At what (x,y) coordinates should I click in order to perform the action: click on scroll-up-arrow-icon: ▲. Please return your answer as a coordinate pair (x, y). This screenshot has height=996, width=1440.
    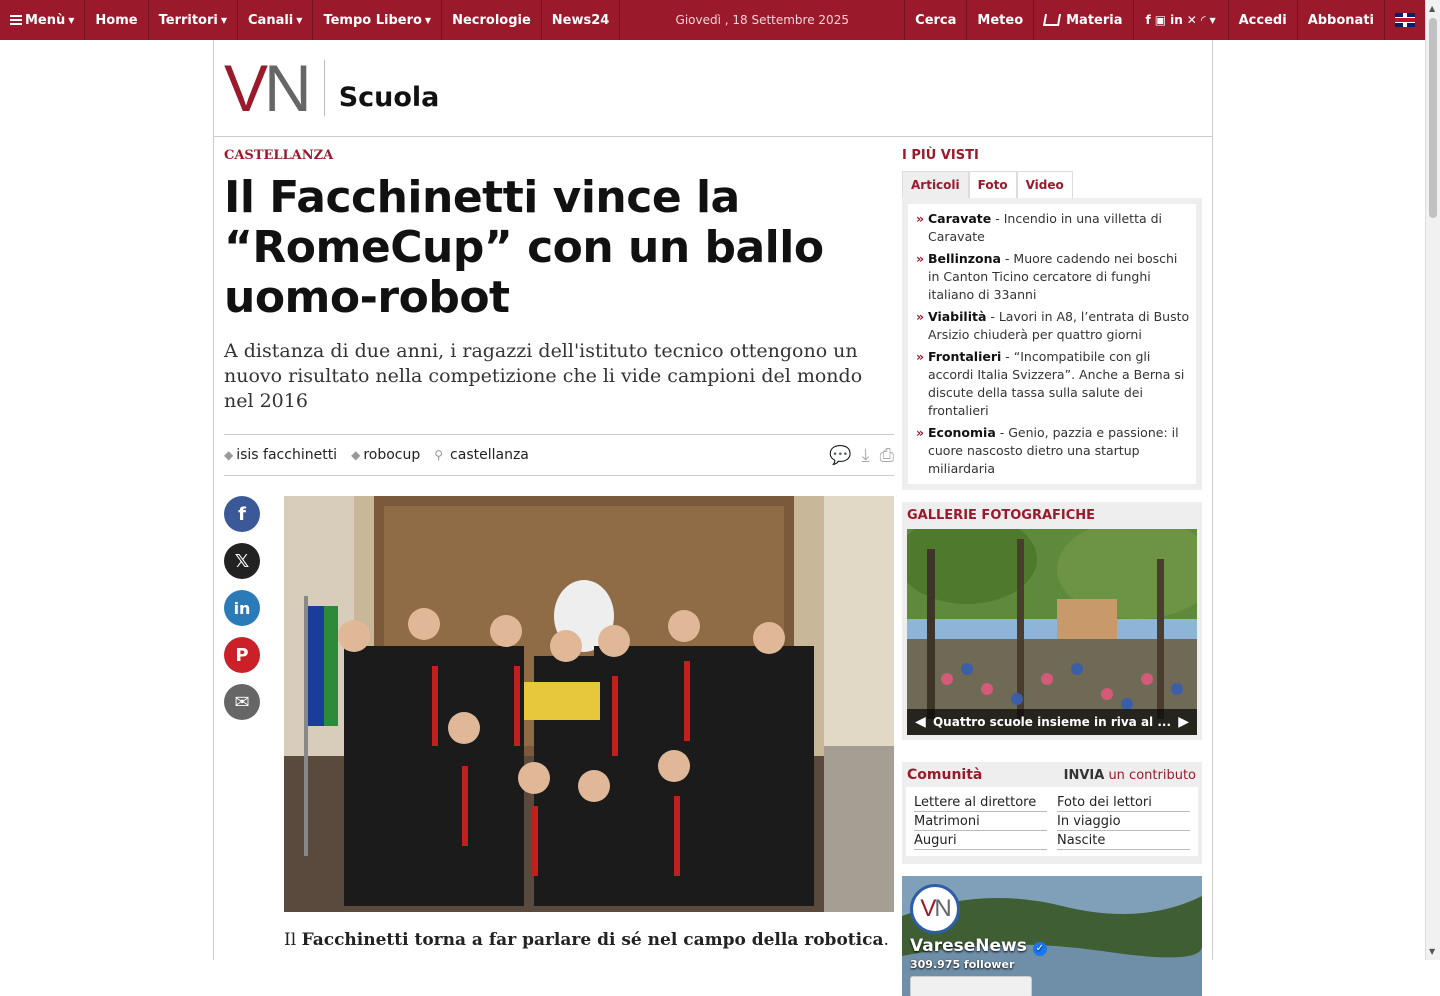
    Looking at the image, I should click on (1432, 8).